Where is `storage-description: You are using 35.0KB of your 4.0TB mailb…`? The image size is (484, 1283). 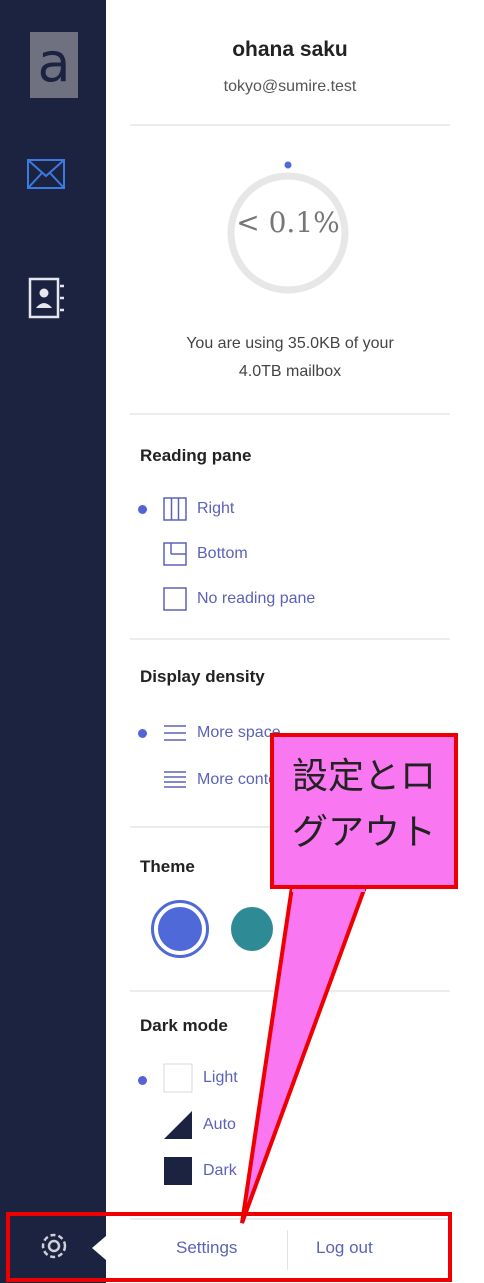
storage-description: You are using 35.0KB of your 4.0TB mailb… is located at coordinates (290, 358).